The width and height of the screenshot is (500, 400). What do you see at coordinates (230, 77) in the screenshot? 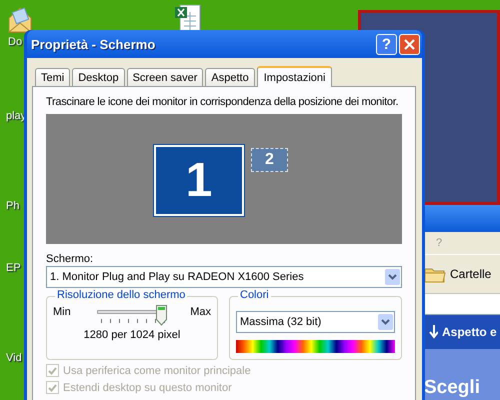
I see `tab: Aspetto` at bounding box center [230, 77].